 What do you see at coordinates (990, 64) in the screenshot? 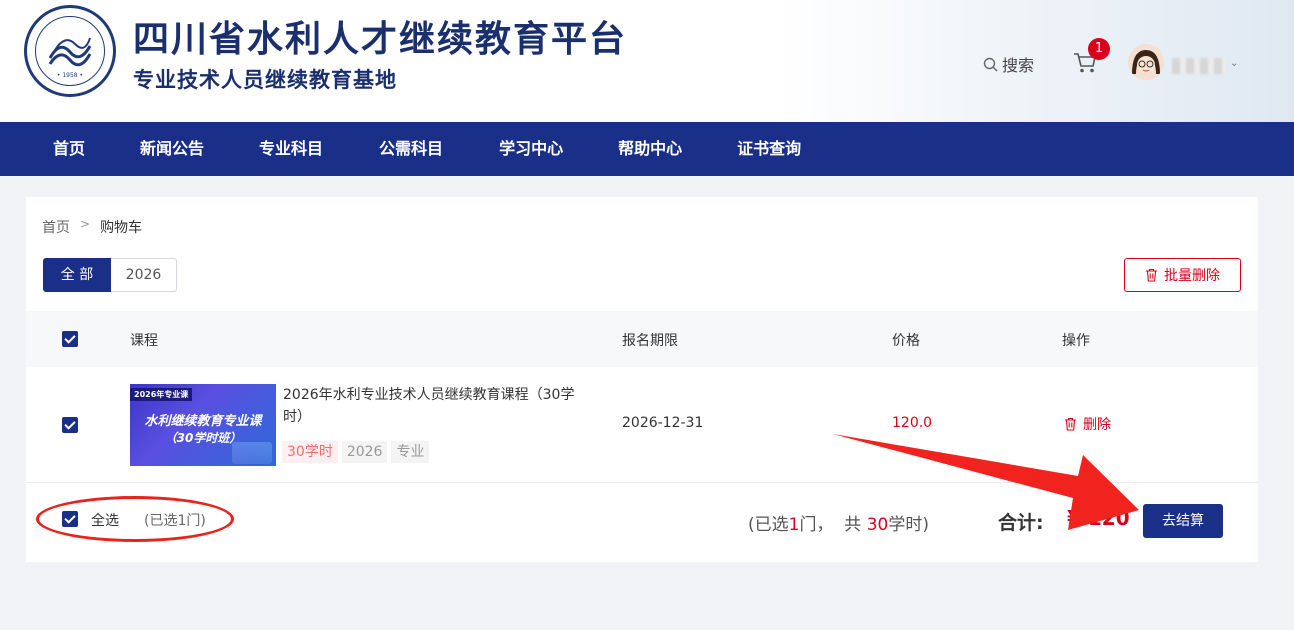
I see `search-icon` at bounding box center [990, 64].